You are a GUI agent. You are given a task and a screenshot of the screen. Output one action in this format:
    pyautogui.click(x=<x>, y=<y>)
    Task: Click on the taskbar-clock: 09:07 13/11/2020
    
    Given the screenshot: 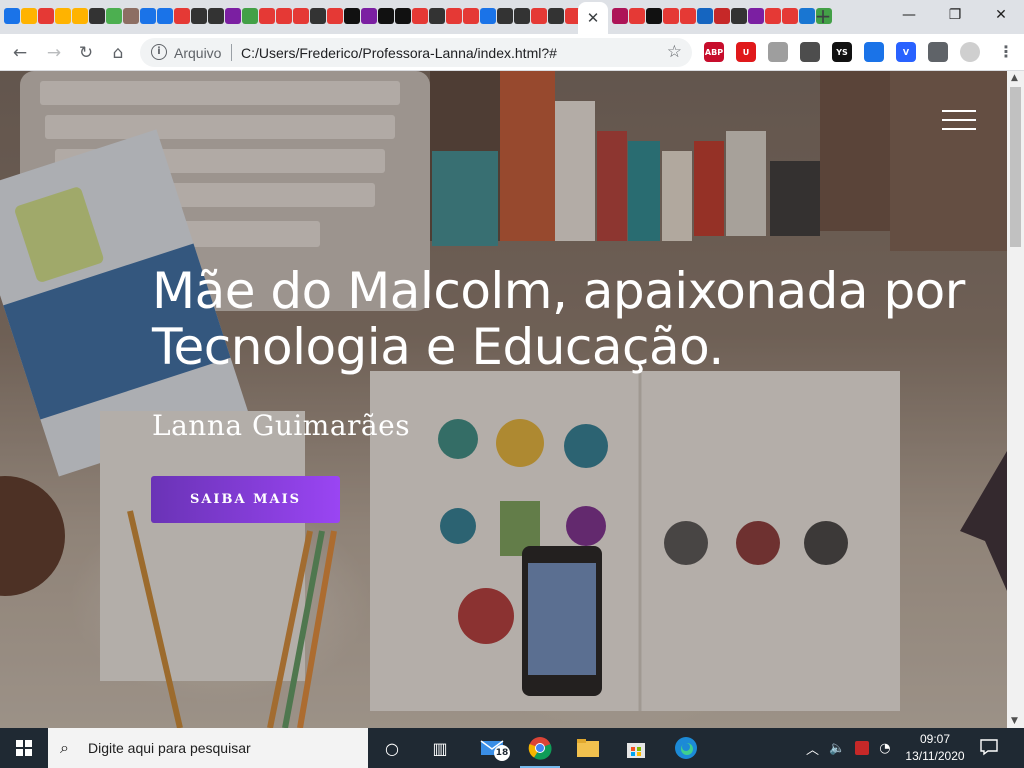 What is the action you would take?
    pyautogui.click(x=935, y=748)
    